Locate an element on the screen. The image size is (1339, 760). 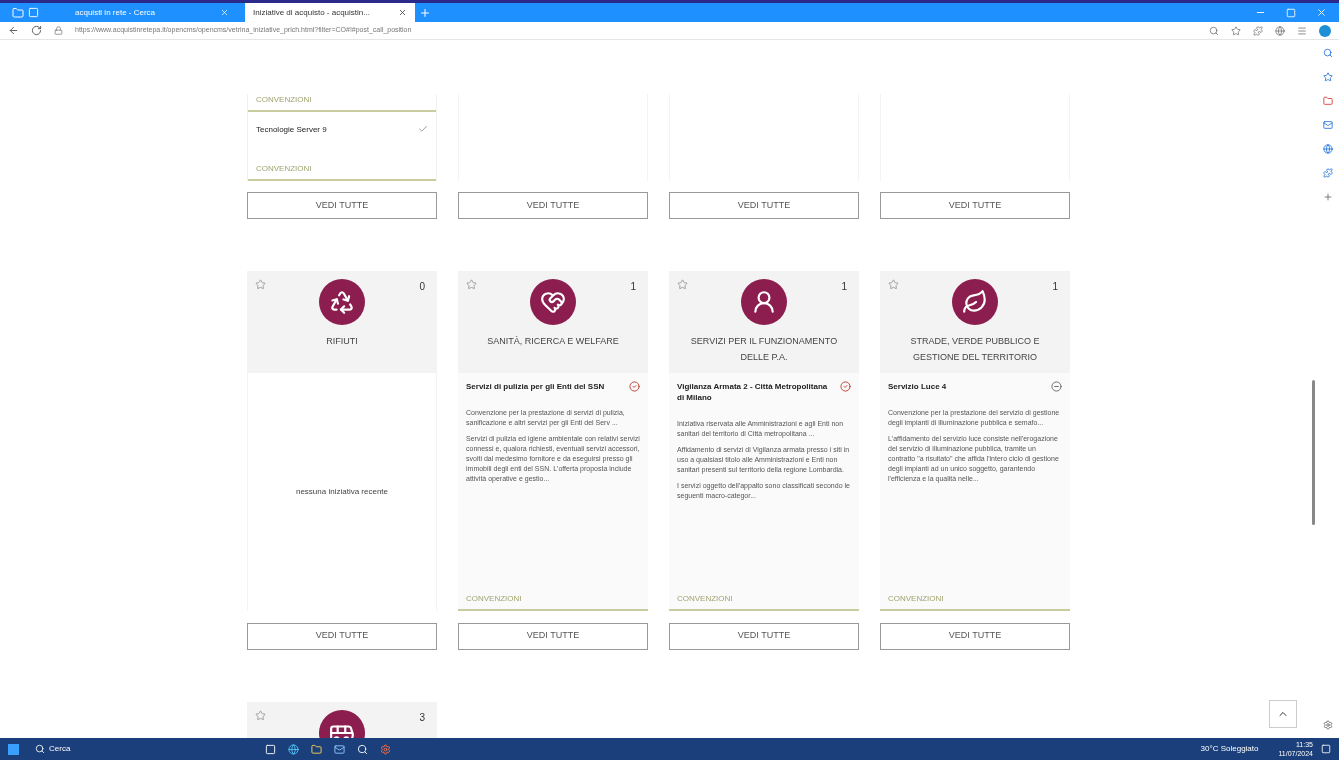
category-title: STRADE, VERDE PUBBLICO E GESTIONE DEL TERRITORIO is located at coordinates (975, 350).